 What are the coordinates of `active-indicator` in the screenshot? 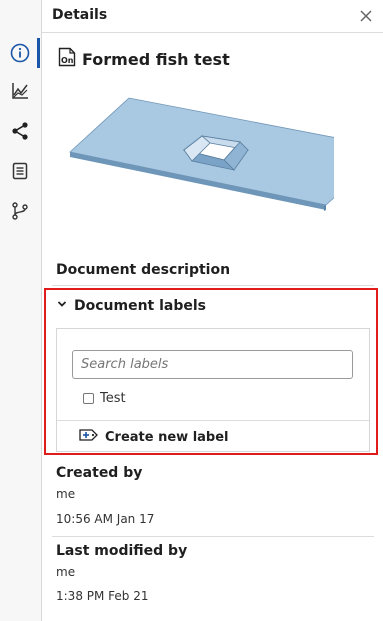 It's located at (38, 53).